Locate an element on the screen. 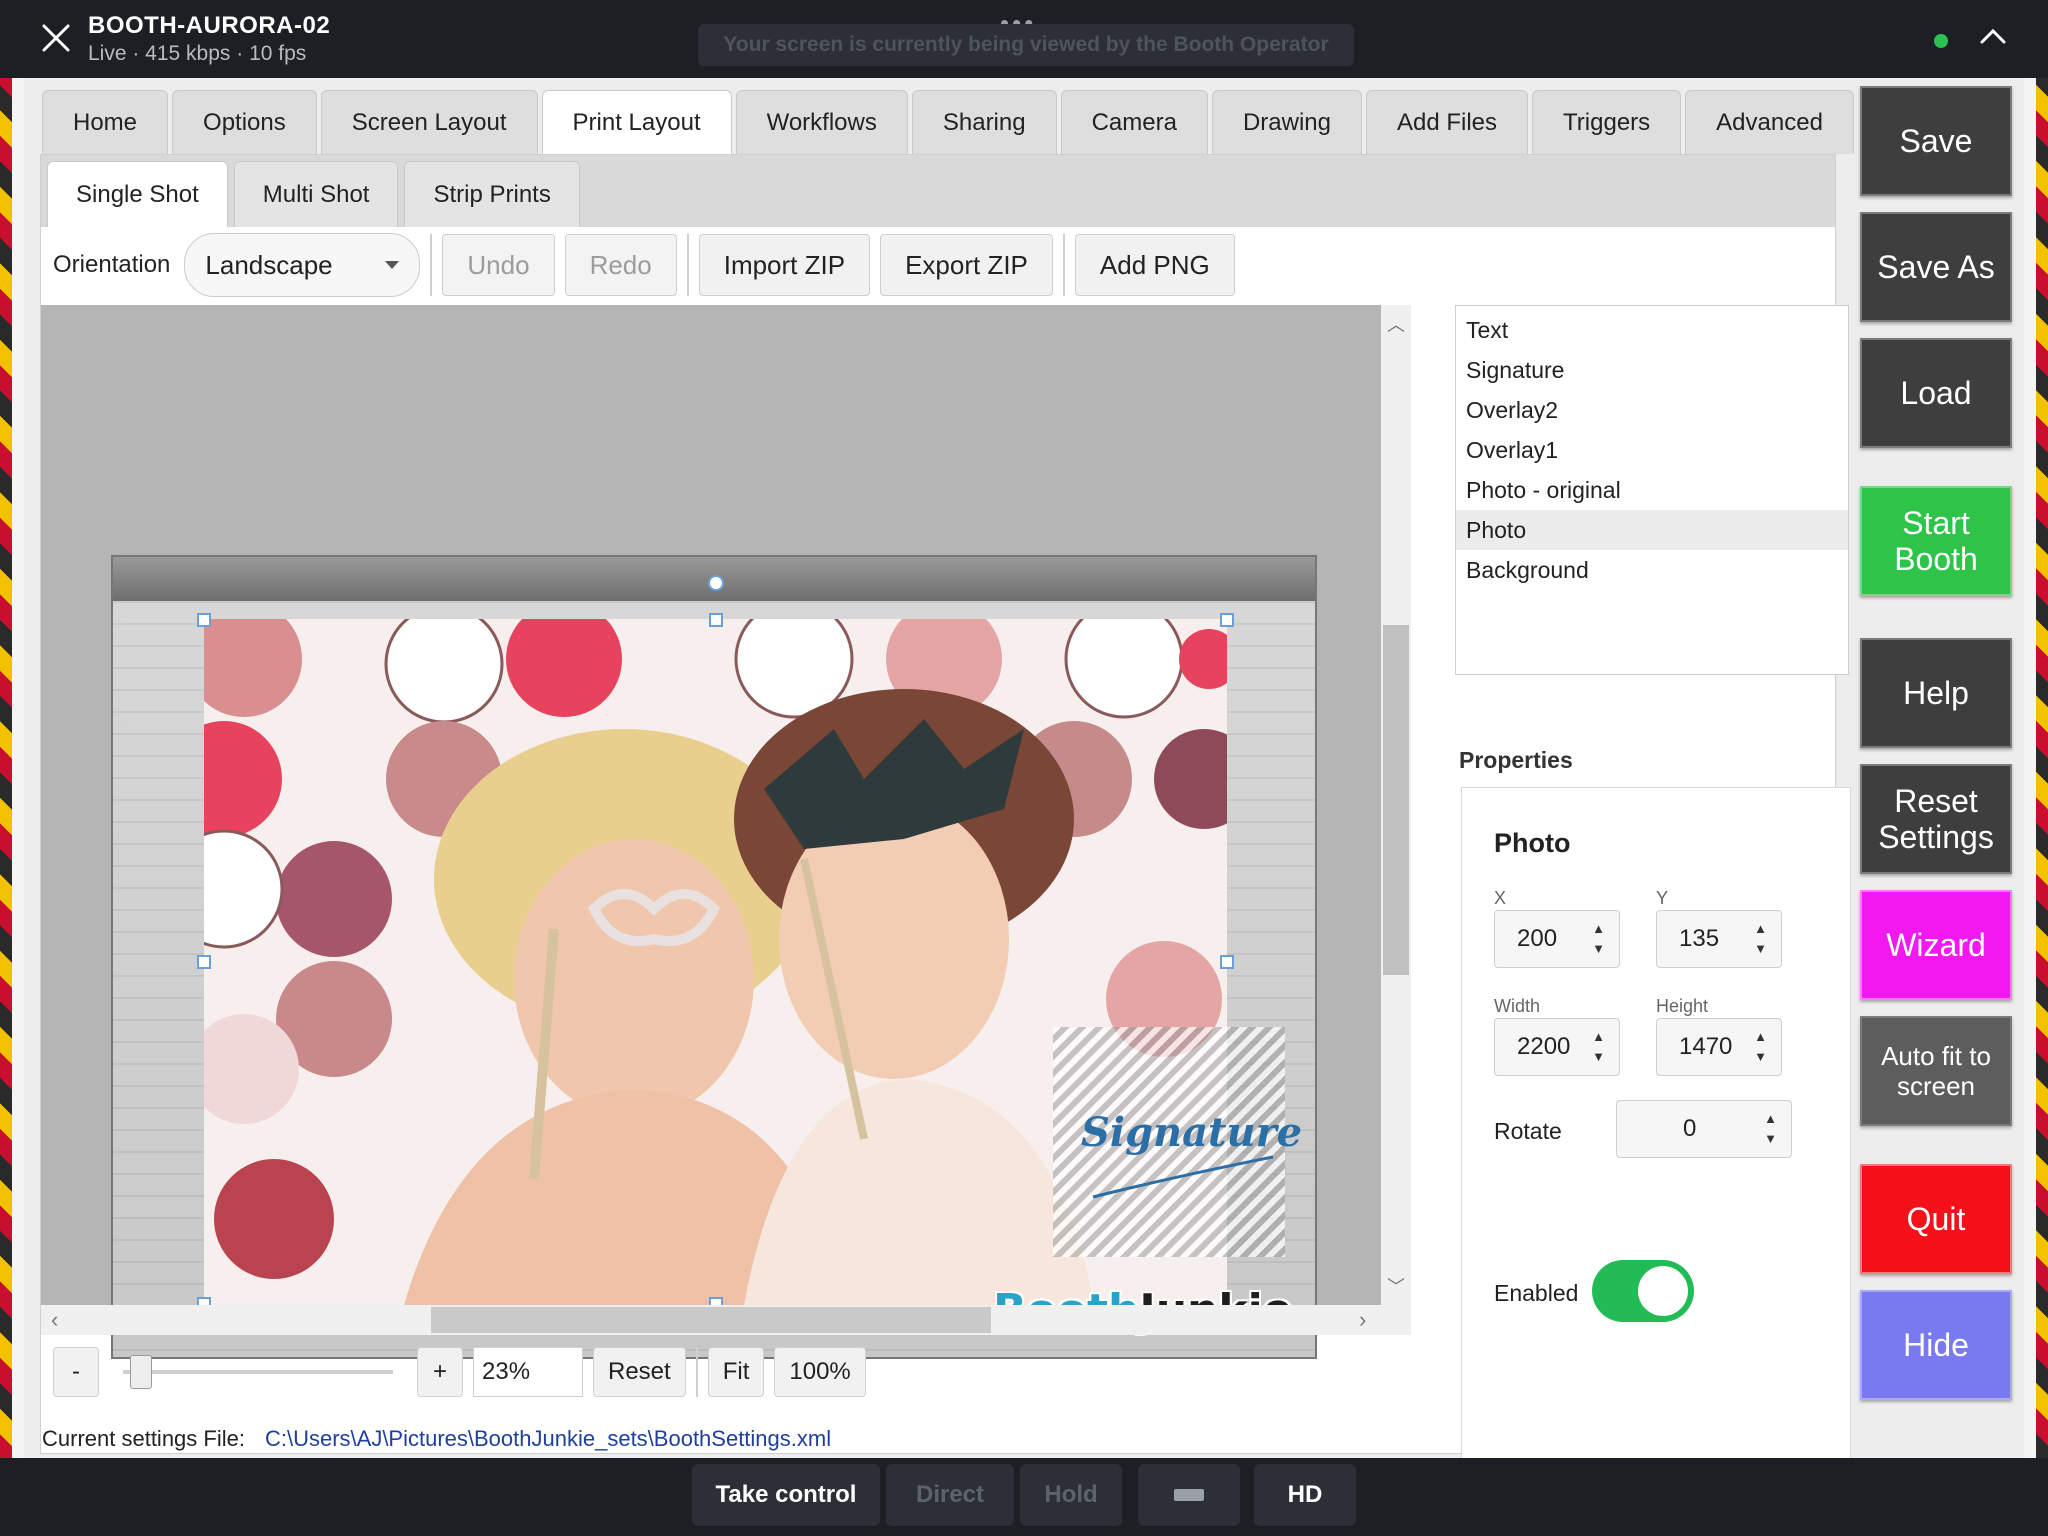  import-zip-button: Import ZIP is located at coordinates (784, 265).